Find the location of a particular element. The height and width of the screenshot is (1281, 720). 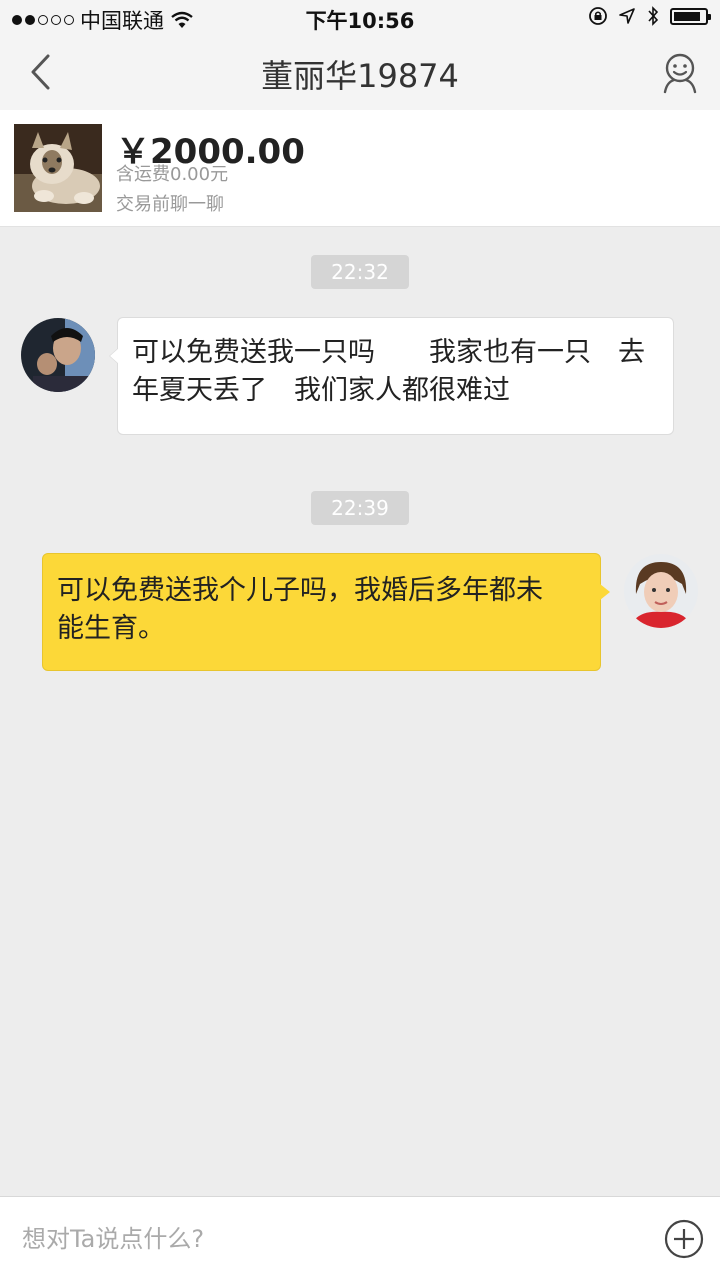

message-input-bar is located at coordinates (360, 1238).